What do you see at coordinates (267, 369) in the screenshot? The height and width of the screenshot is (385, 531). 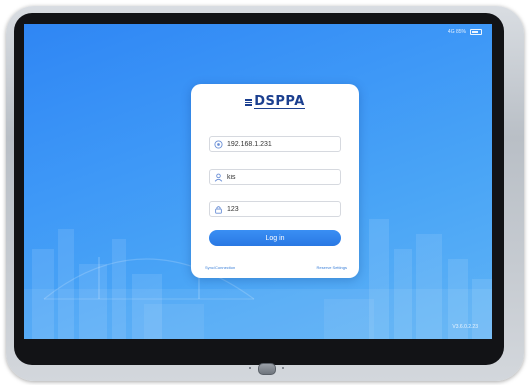 I see `home-button` at bounding box center [267, 369].